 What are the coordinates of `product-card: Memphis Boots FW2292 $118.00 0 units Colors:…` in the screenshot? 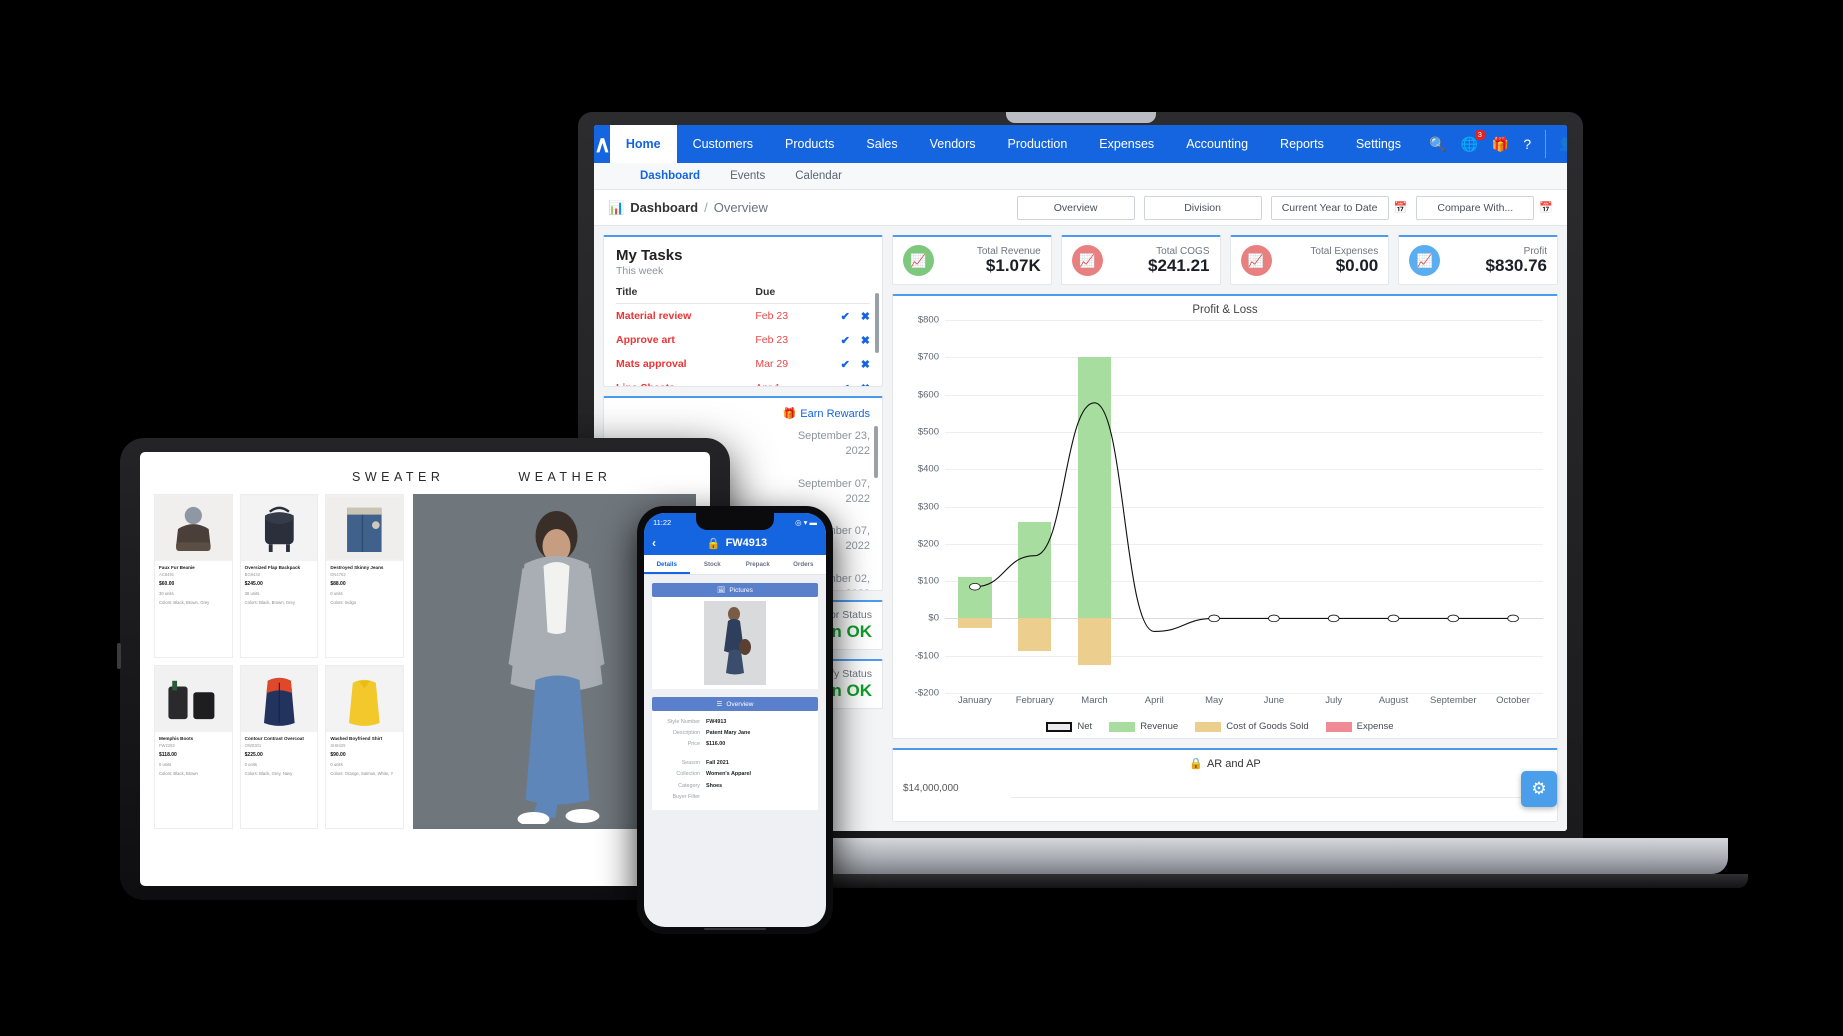 It's located at (193, 747).